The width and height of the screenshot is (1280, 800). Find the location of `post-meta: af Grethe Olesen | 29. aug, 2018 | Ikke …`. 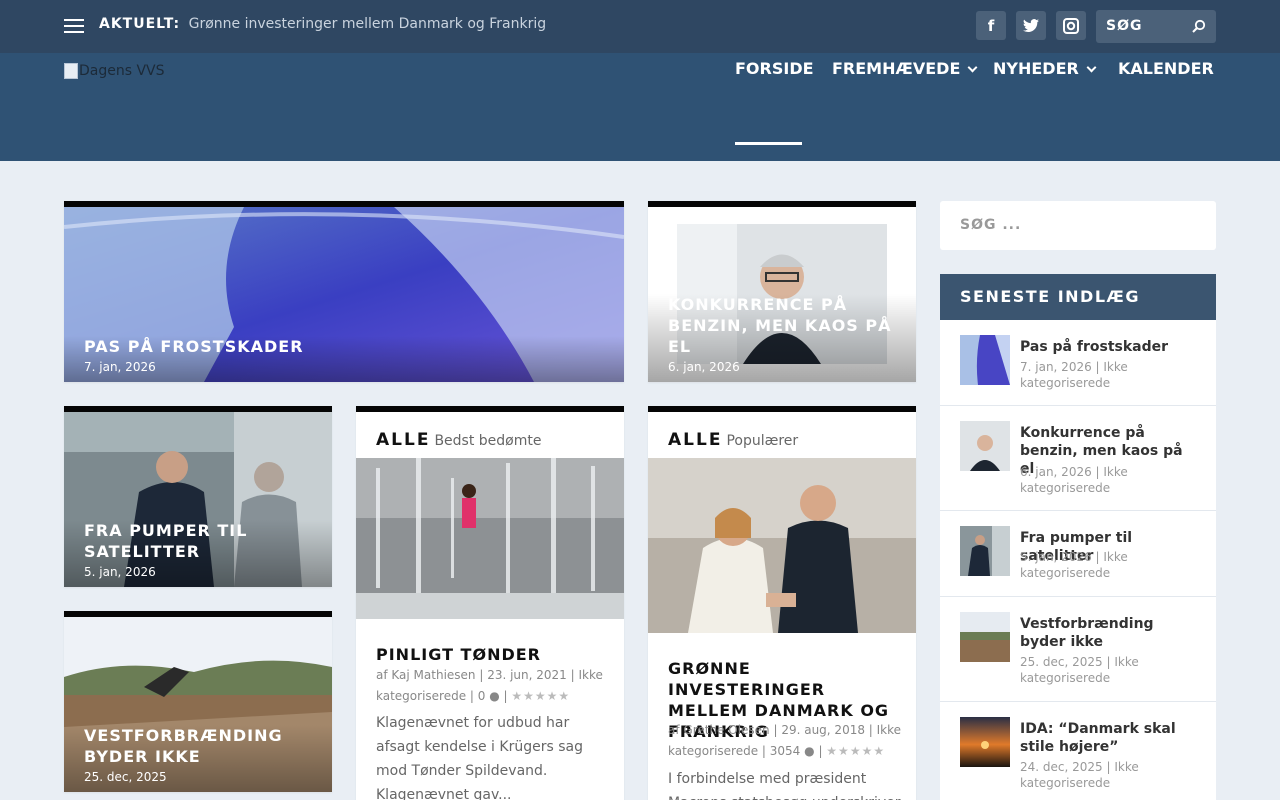

post-meta: af Grethe Olesen | 29. aug, 2018 | Ikke … is located at coordinates (785, 740).